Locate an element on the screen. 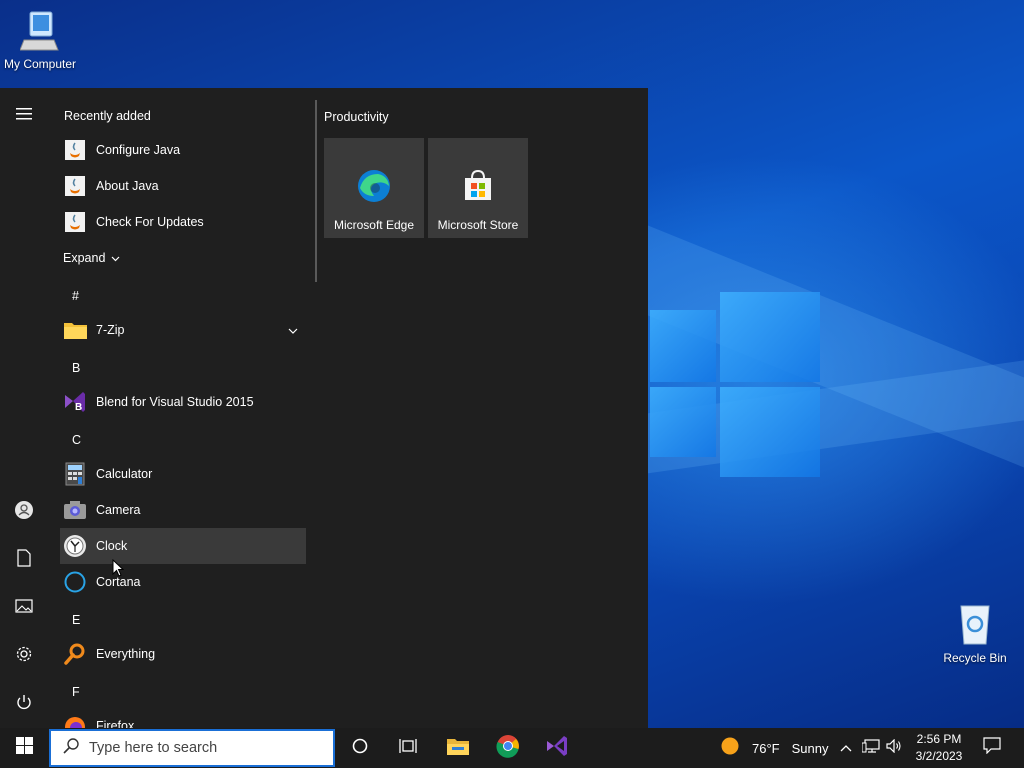  group-letter-c: C is located at coordinates (76, 440).